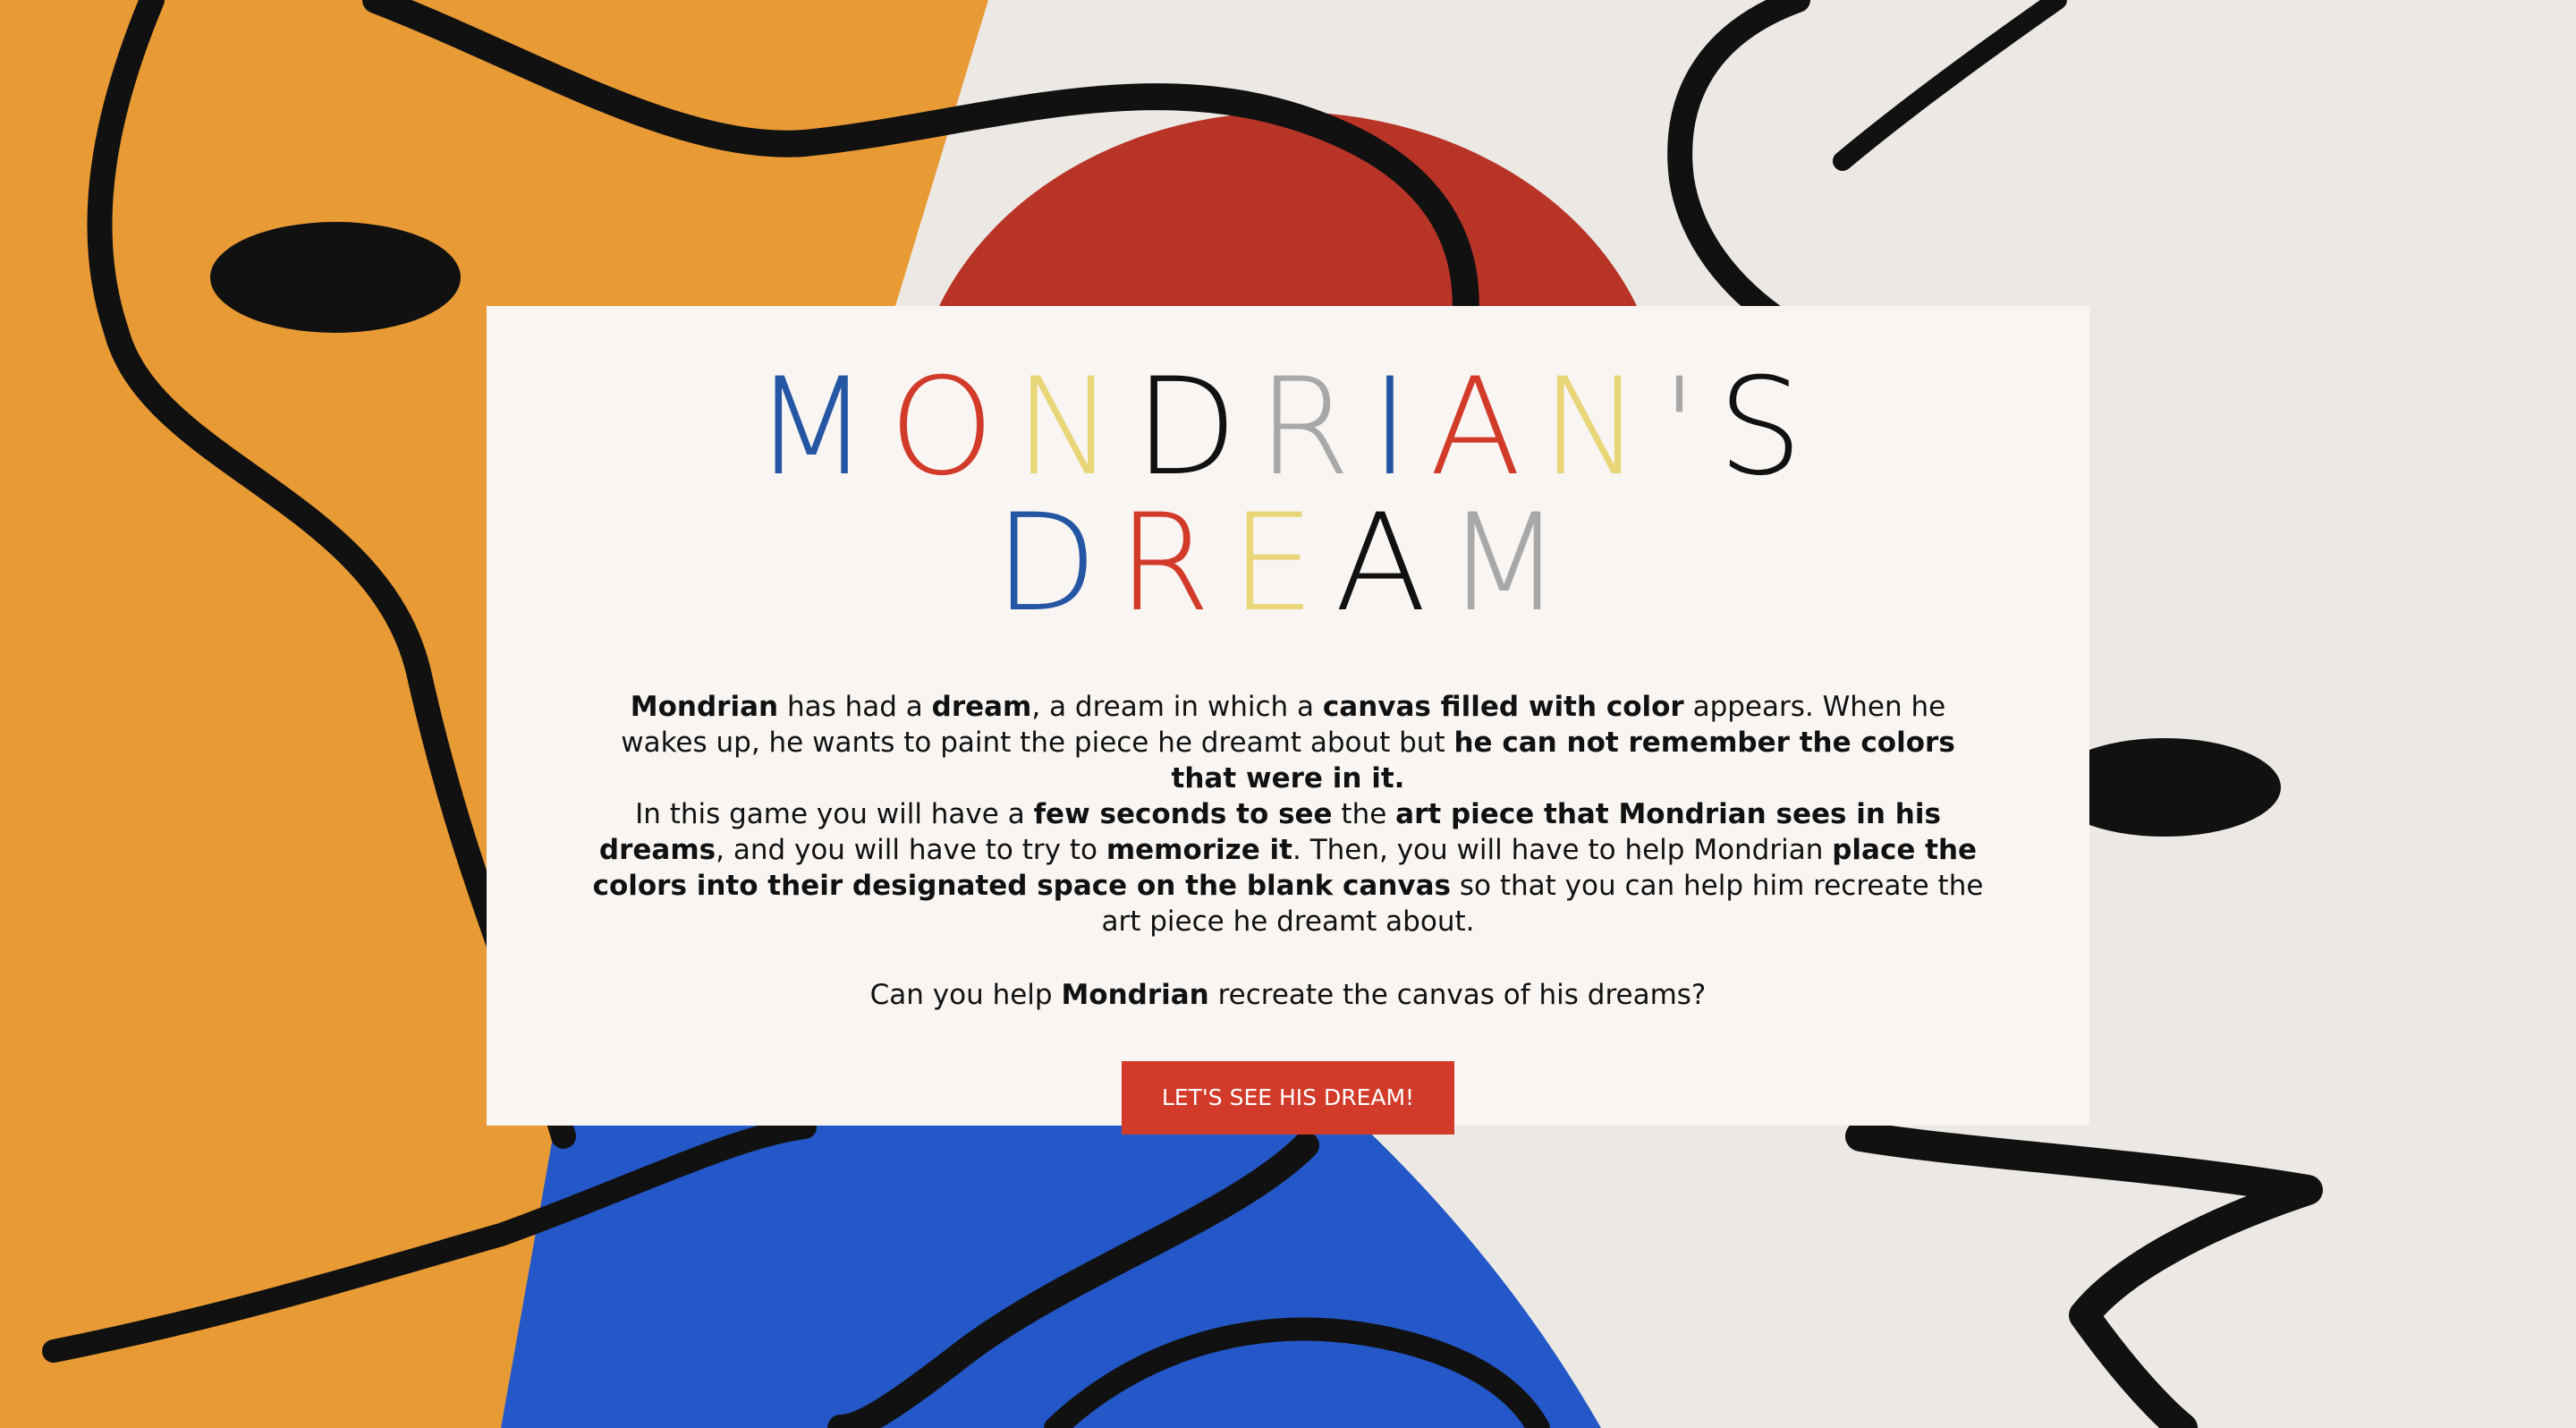 This screenshot has width=2576, height=1428. Describe the element at coordinates (1503, 707) in the screenshot. I see `intro-bold-text: canvas filled with color` at that location.